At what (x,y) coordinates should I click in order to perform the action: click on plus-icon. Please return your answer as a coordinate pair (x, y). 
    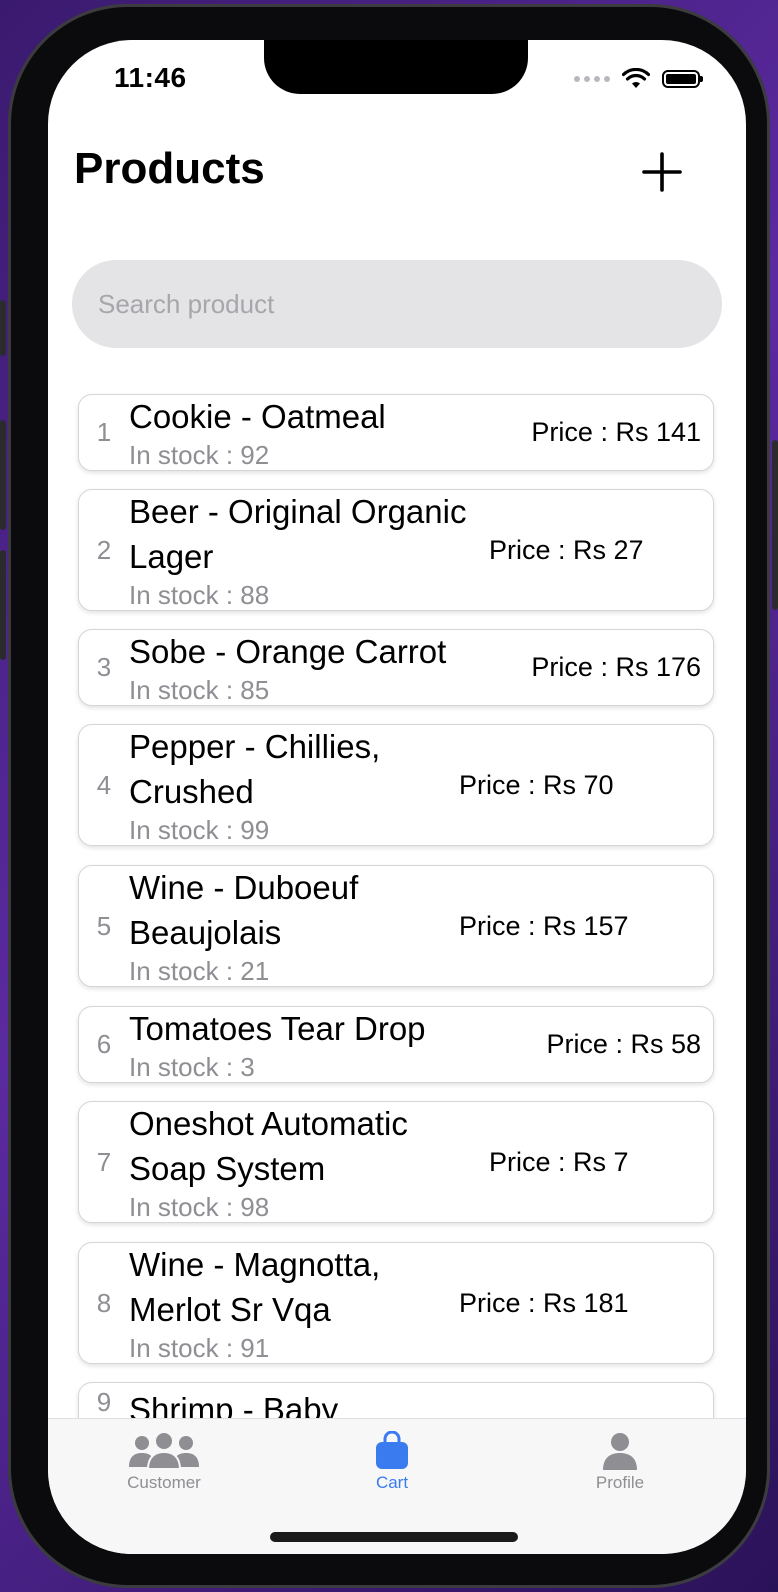
    Looking at the image, I should click on (662, 172).